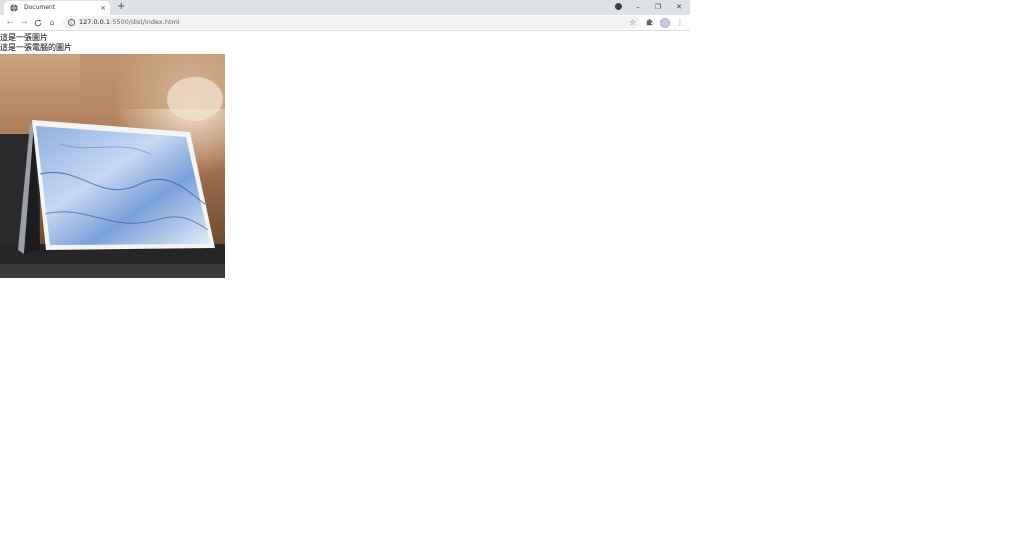 Image resolution: width=1024 pixels, height=533 pixels. I want to click on star-icon: ☆, so click(632, 22).